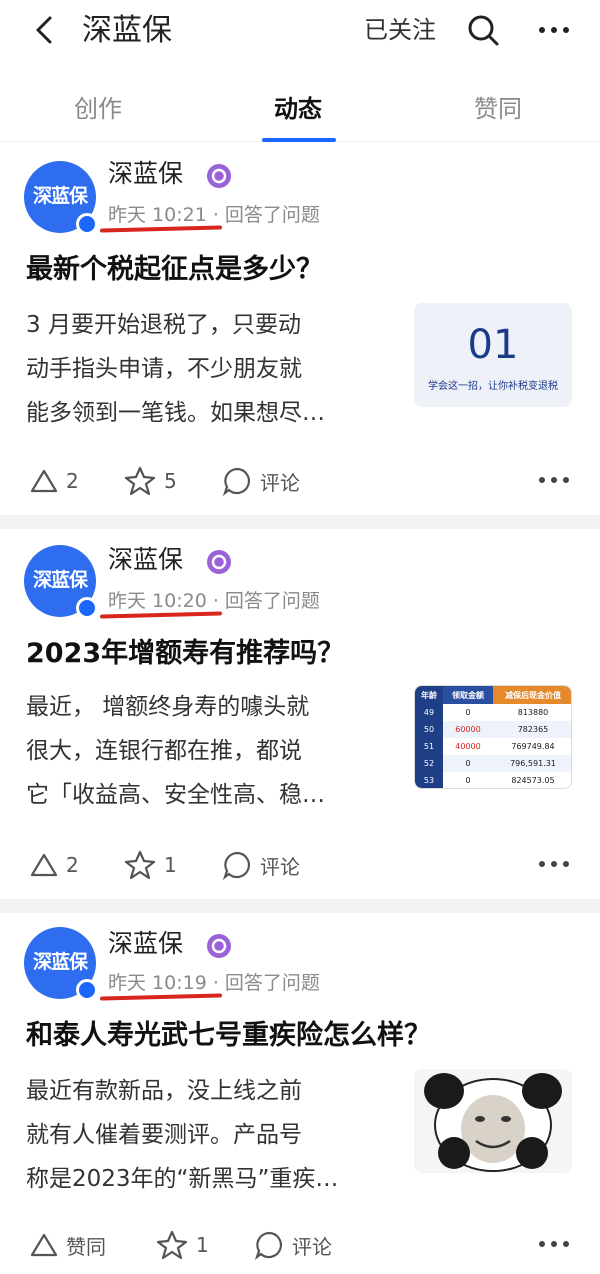  Describe the element at coordinates (228, 1036) in the screenshot. I see `question-title: 和泰人寿光武七号重疾险怎么样？` at that location.